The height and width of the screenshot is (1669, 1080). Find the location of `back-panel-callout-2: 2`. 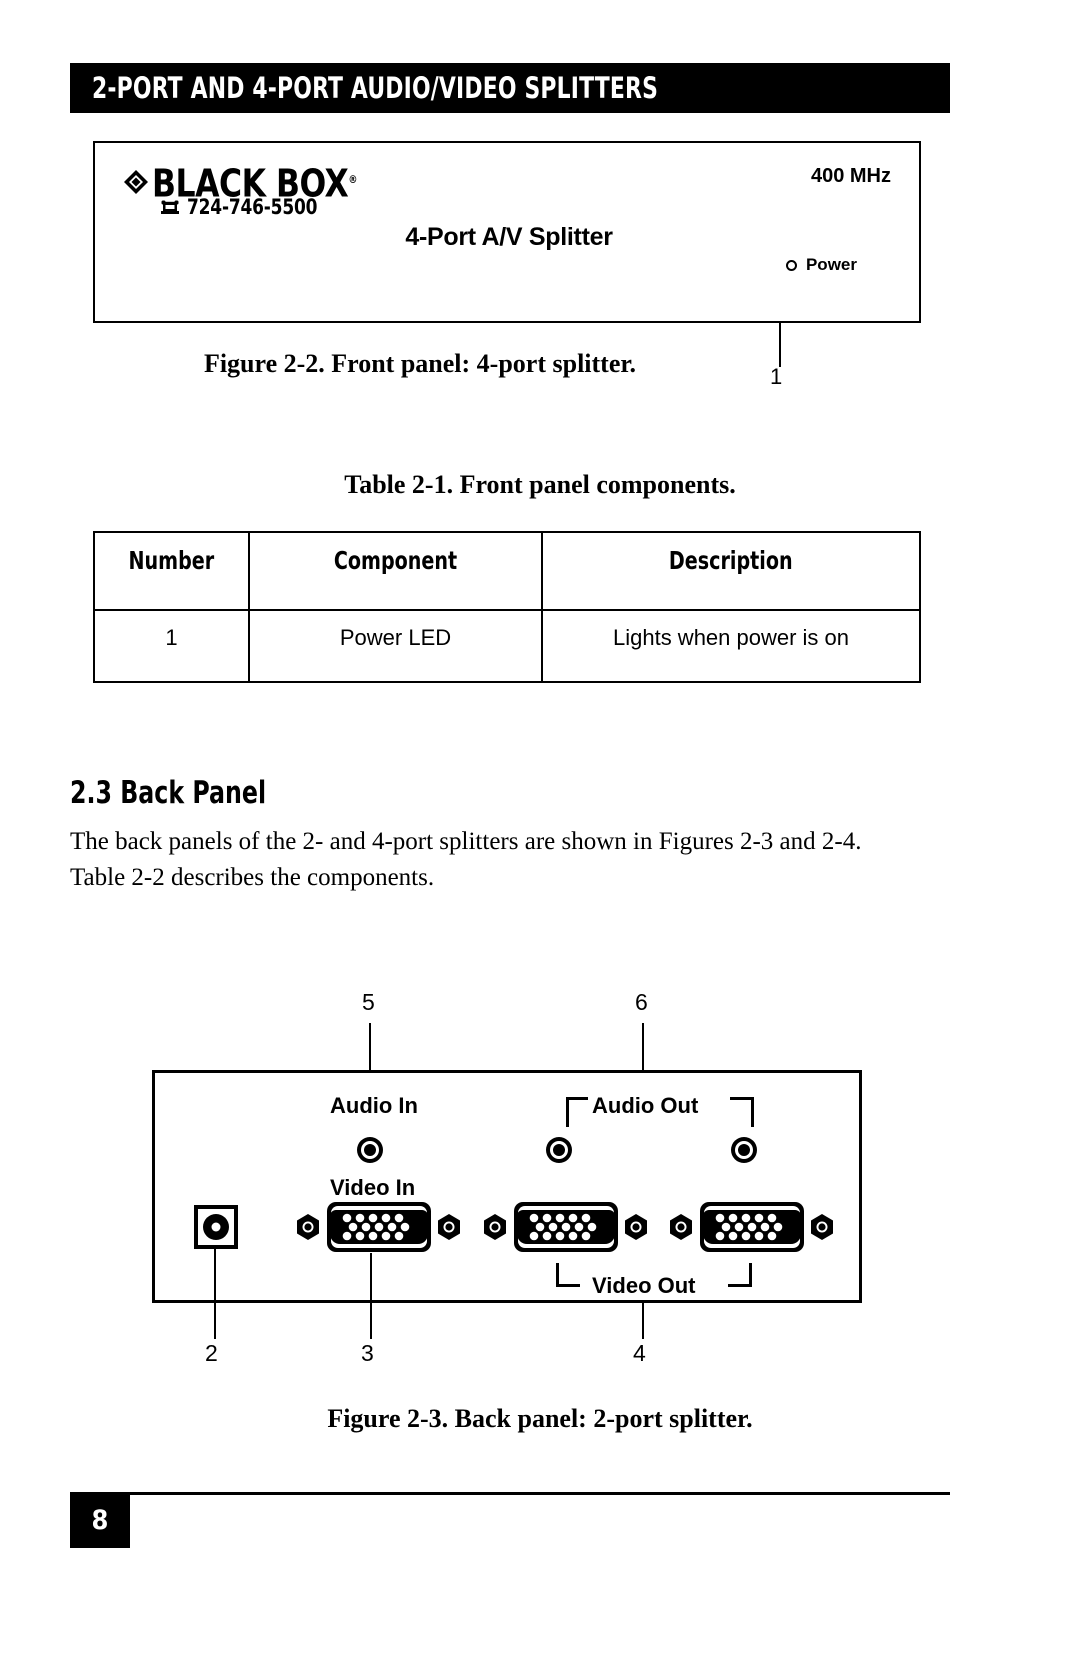

back-panel-callout-2: 2 is located at coordinates (211, 1353).